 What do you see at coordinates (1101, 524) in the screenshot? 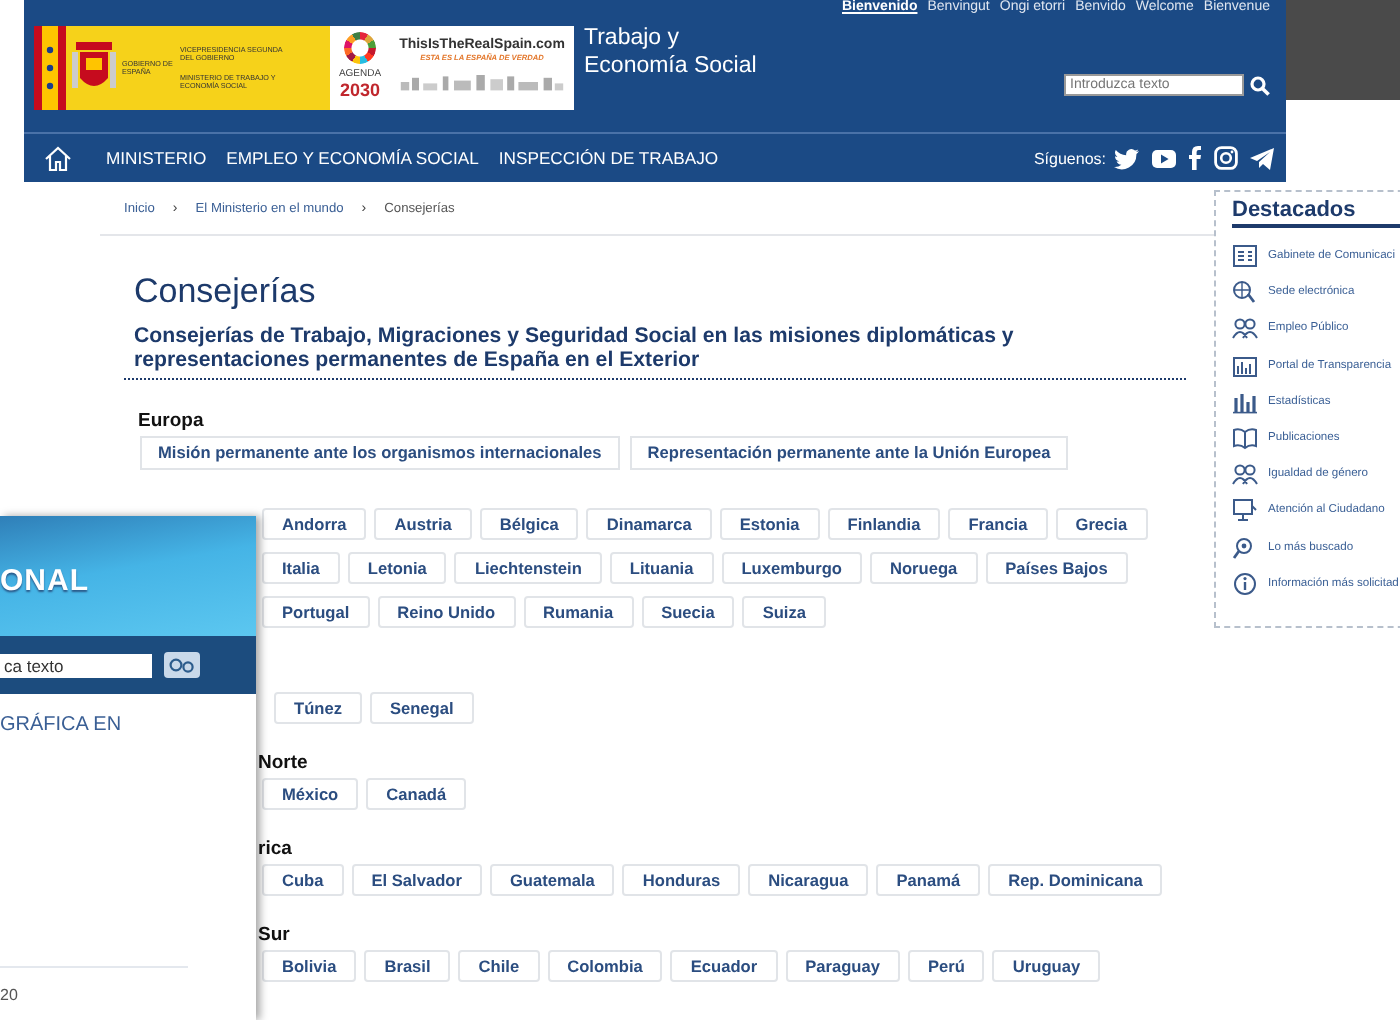
I see `country-button: Grecia` at bounding box center [1101, 524].